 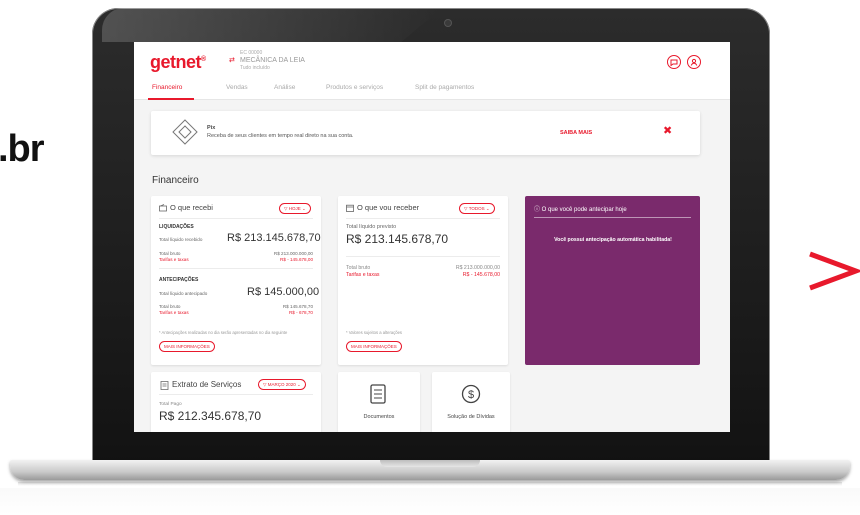 I want to click on pix-title: Pix, so click(x=211, y=128).